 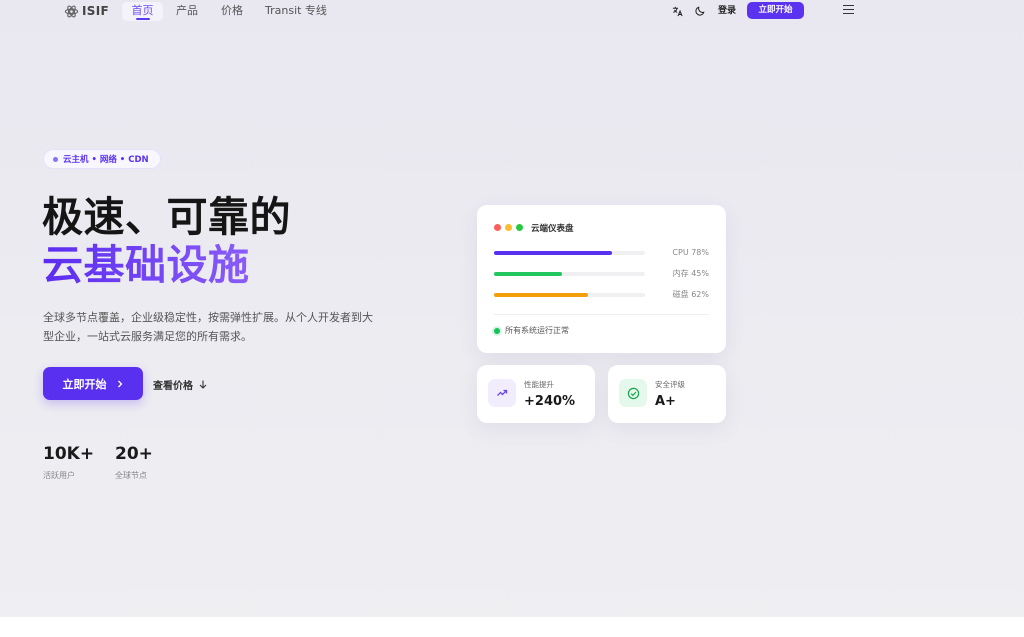 What do you see at coordinates (552, 229) in the screenshot?
I see `dashboard-title: 云端仪表盘` at bounding box center [552, 229].